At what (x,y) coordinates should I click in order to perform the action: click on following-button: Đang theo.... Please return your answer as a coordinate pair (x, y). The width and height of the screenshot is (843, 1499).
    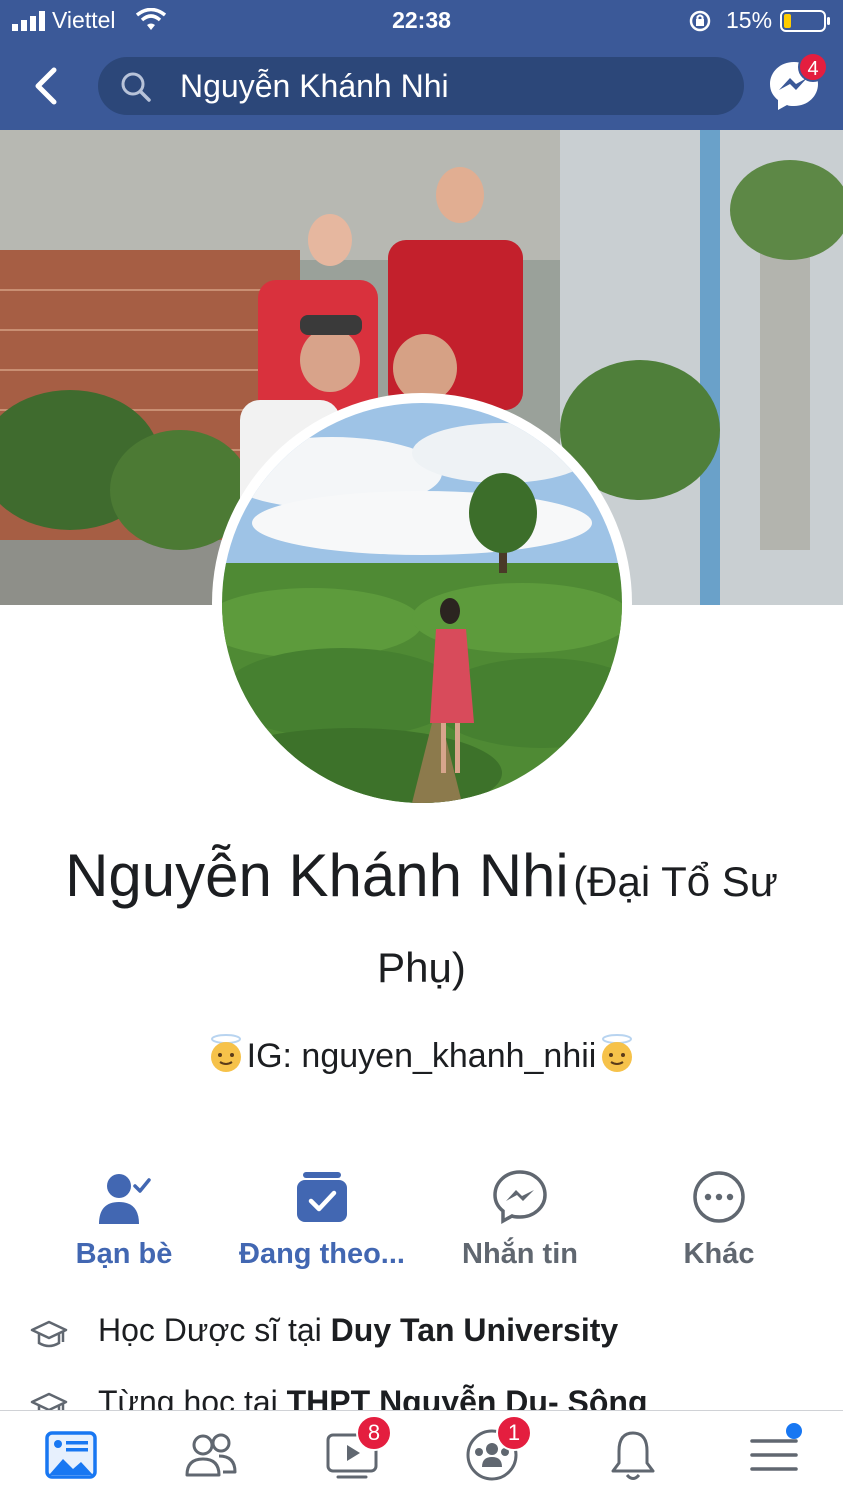
    Looking at the image, I should click on (322, 1223).